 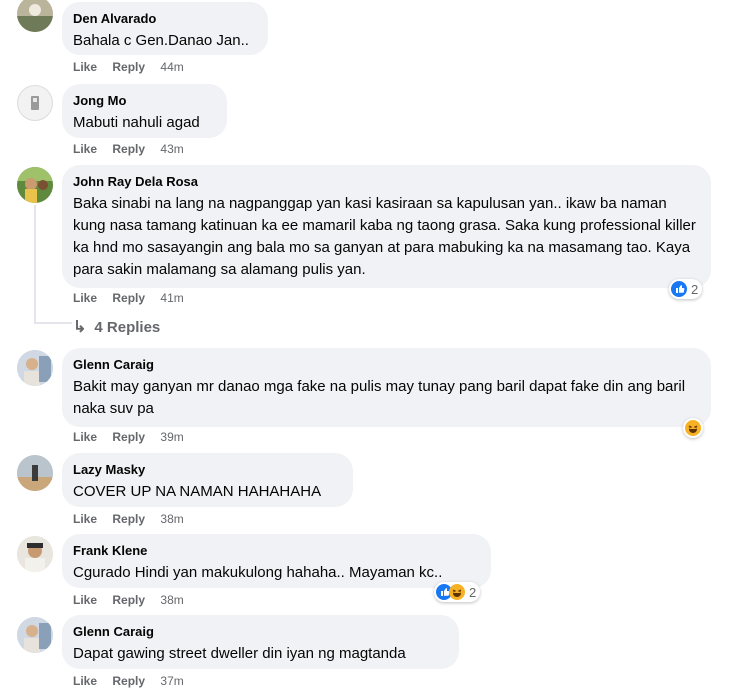 I want to click on comment-actions: Like Reply 41m, so click(x=134, y=298).